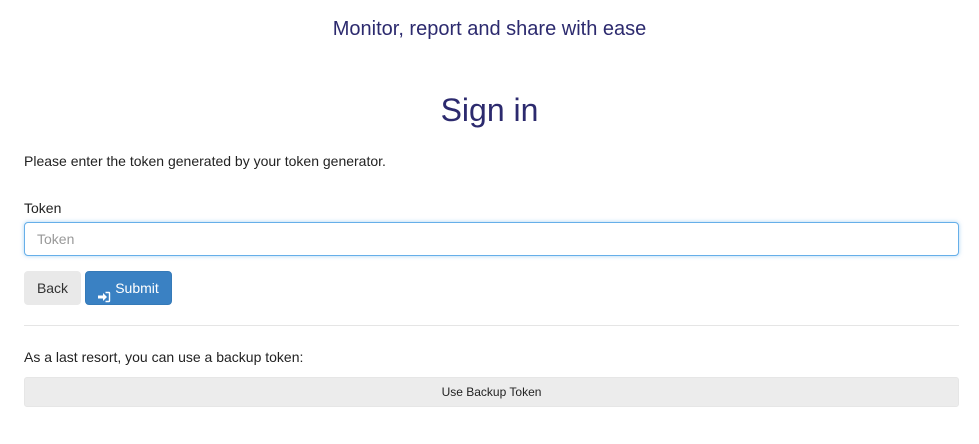 The height and width of the screenshot is (444, 979). Describe the element at coordinates (137, 288) in the screenshot. I see `submit-button-label: Submit` at that location.